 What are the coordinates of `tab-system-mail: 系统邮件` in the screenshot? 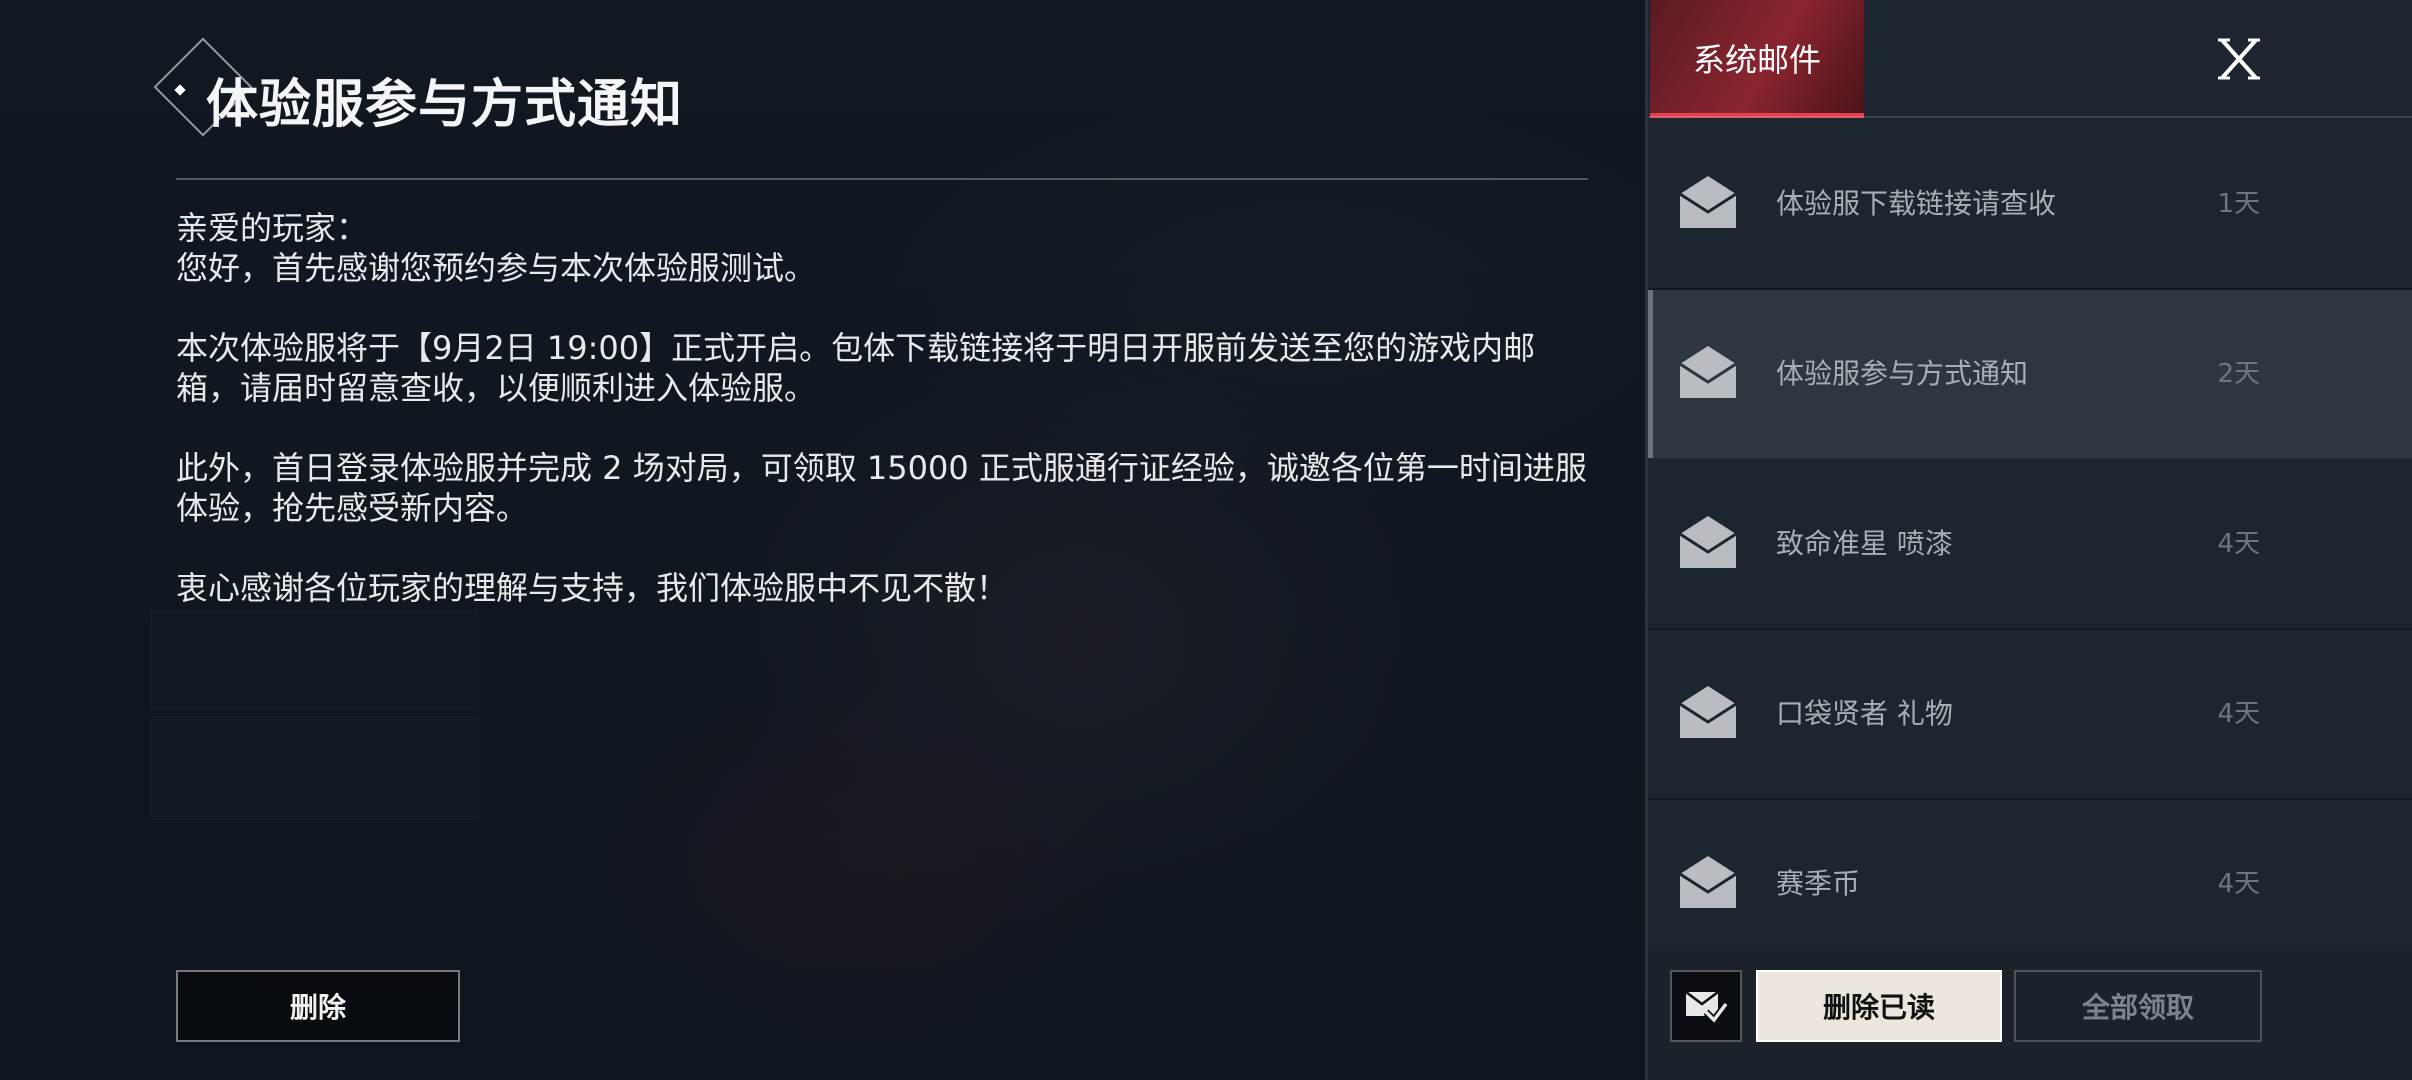 It's located at (1757, 58).